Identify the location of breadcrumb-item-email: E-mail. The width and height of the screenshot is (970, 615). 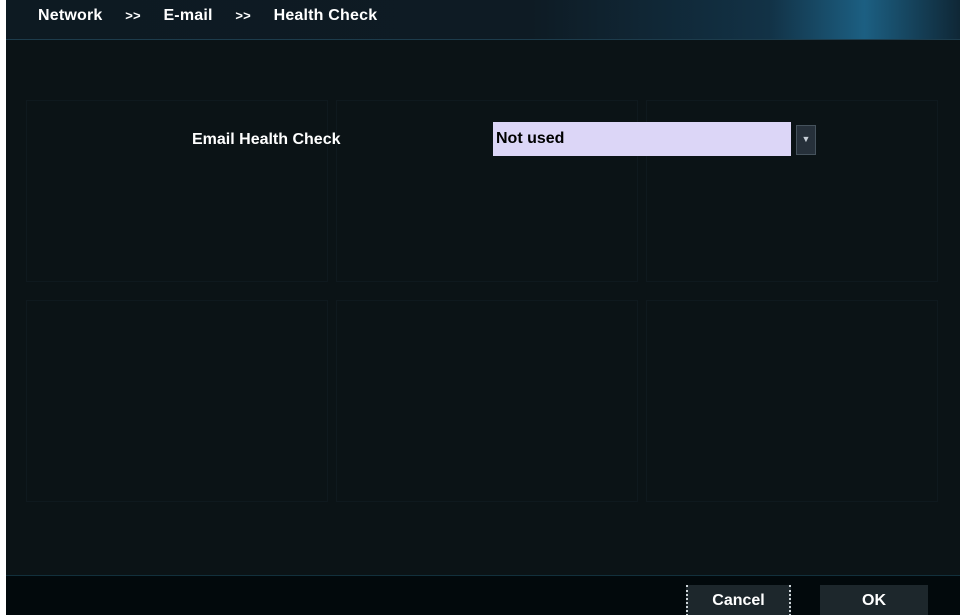
(188, 15).